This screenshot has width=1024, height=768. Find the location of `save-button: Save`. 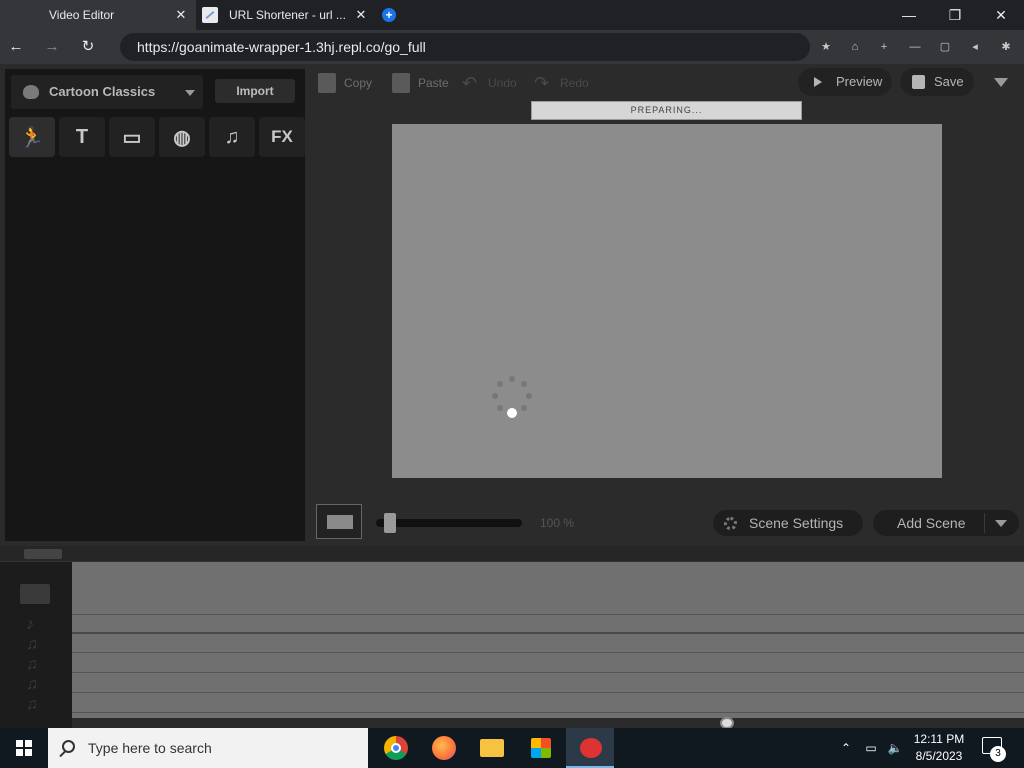

save-button: Save is located at coordinates (937, 82).